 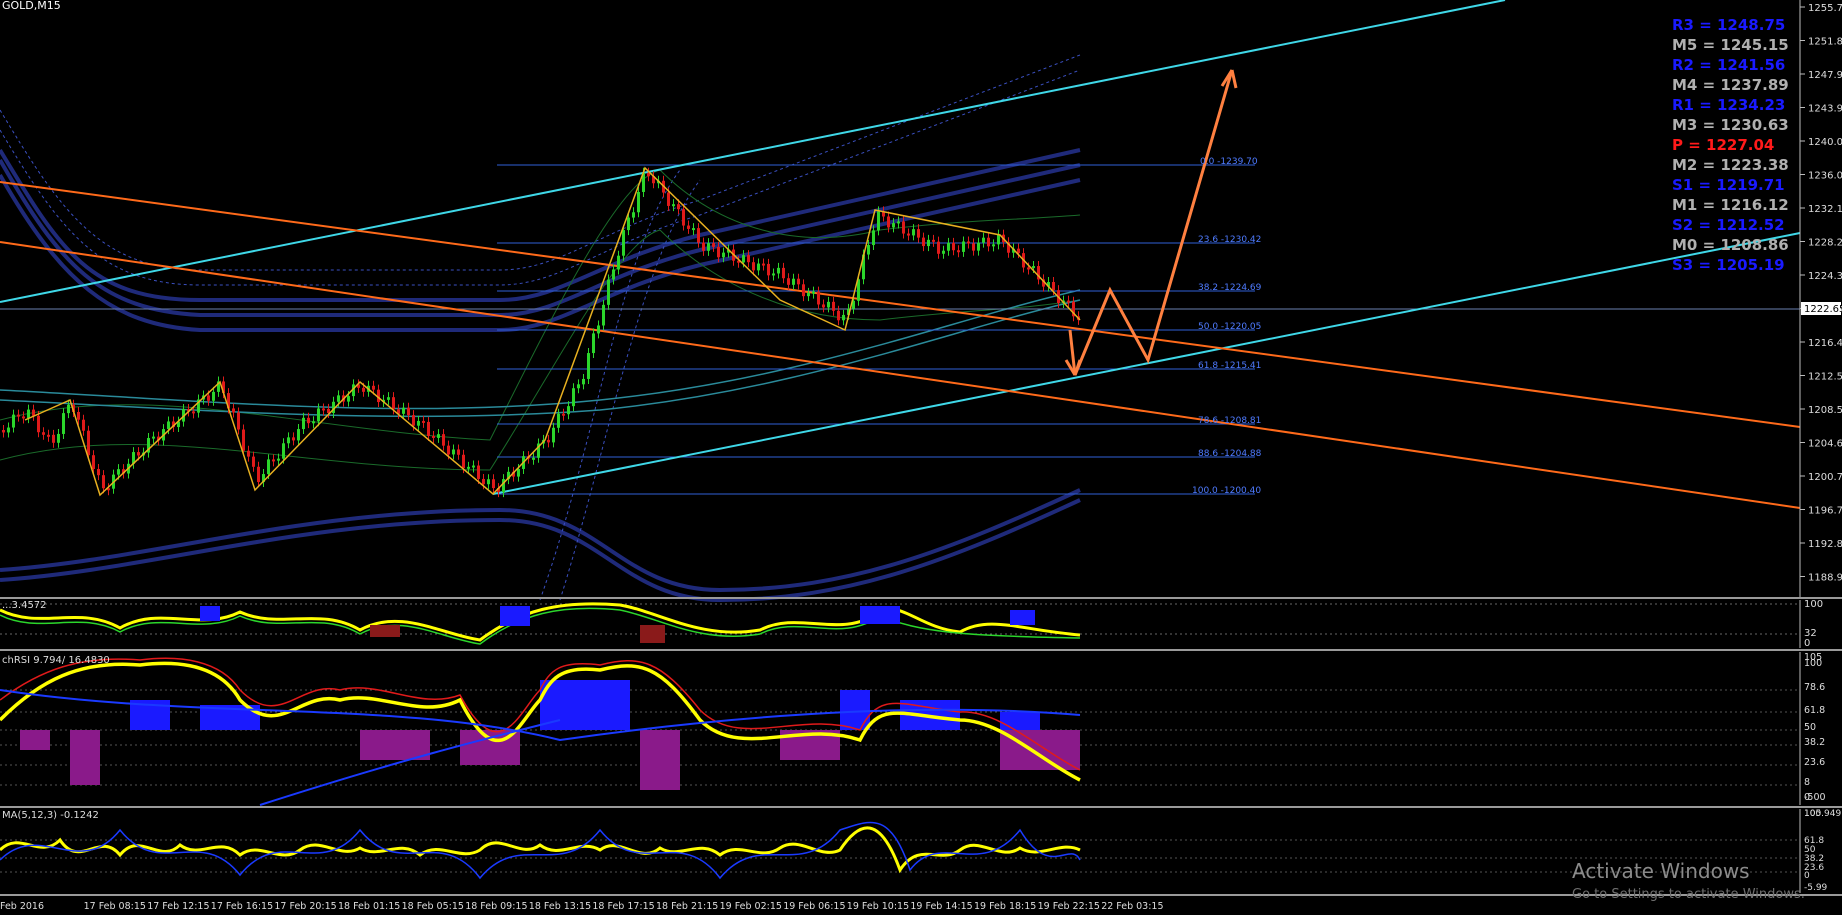 What do you see at coordinates (1825, 377) in the screenshot?
I see `price-tick-label: 1212.58` at bounding box center [1825, 377].